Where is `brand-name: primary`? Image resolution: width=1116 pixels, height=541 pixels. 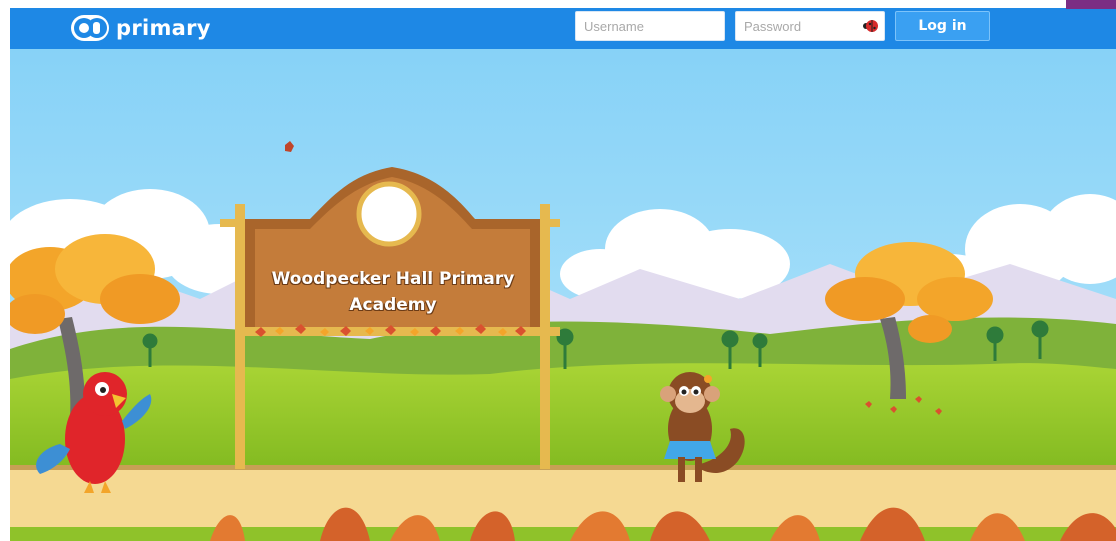 brand-name: primary is located at coordinates (163, 28).